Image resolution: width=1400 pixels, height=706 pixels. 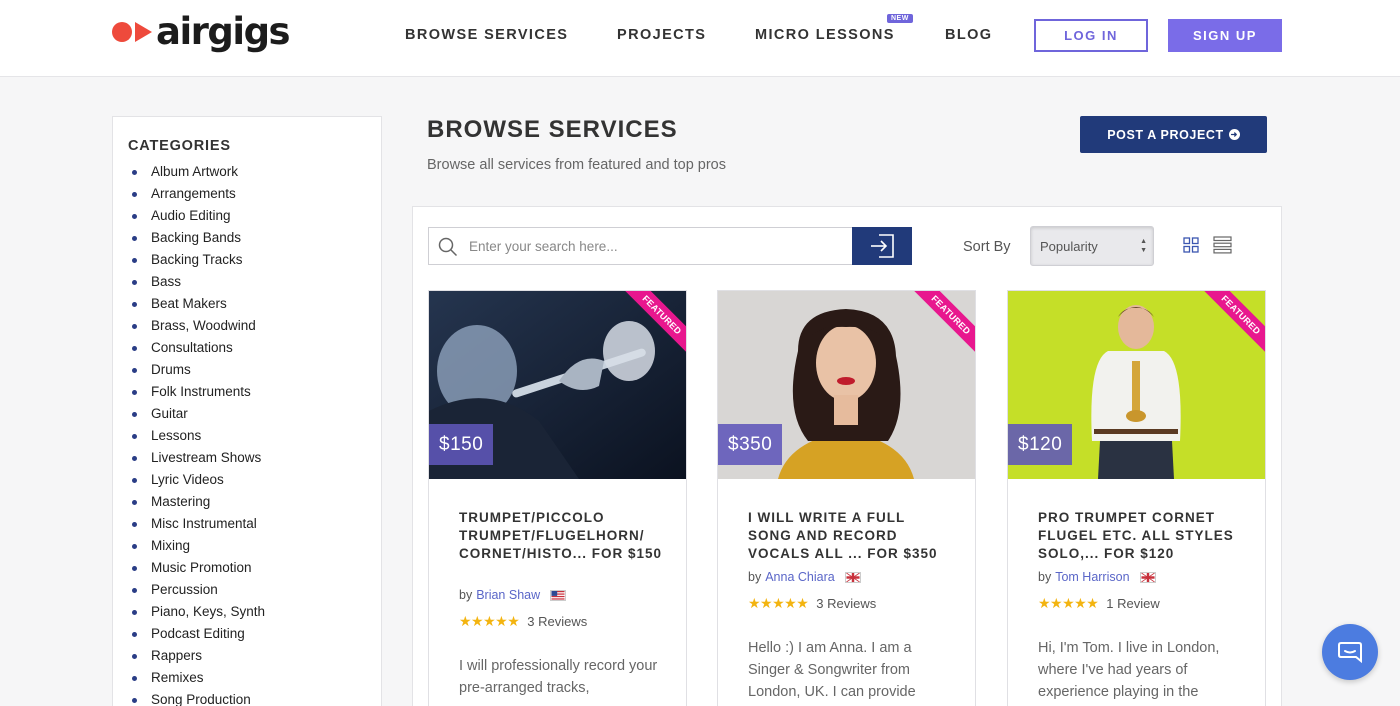 I want to click on category-label: Backing Tracks, so click(x=197, y=259).